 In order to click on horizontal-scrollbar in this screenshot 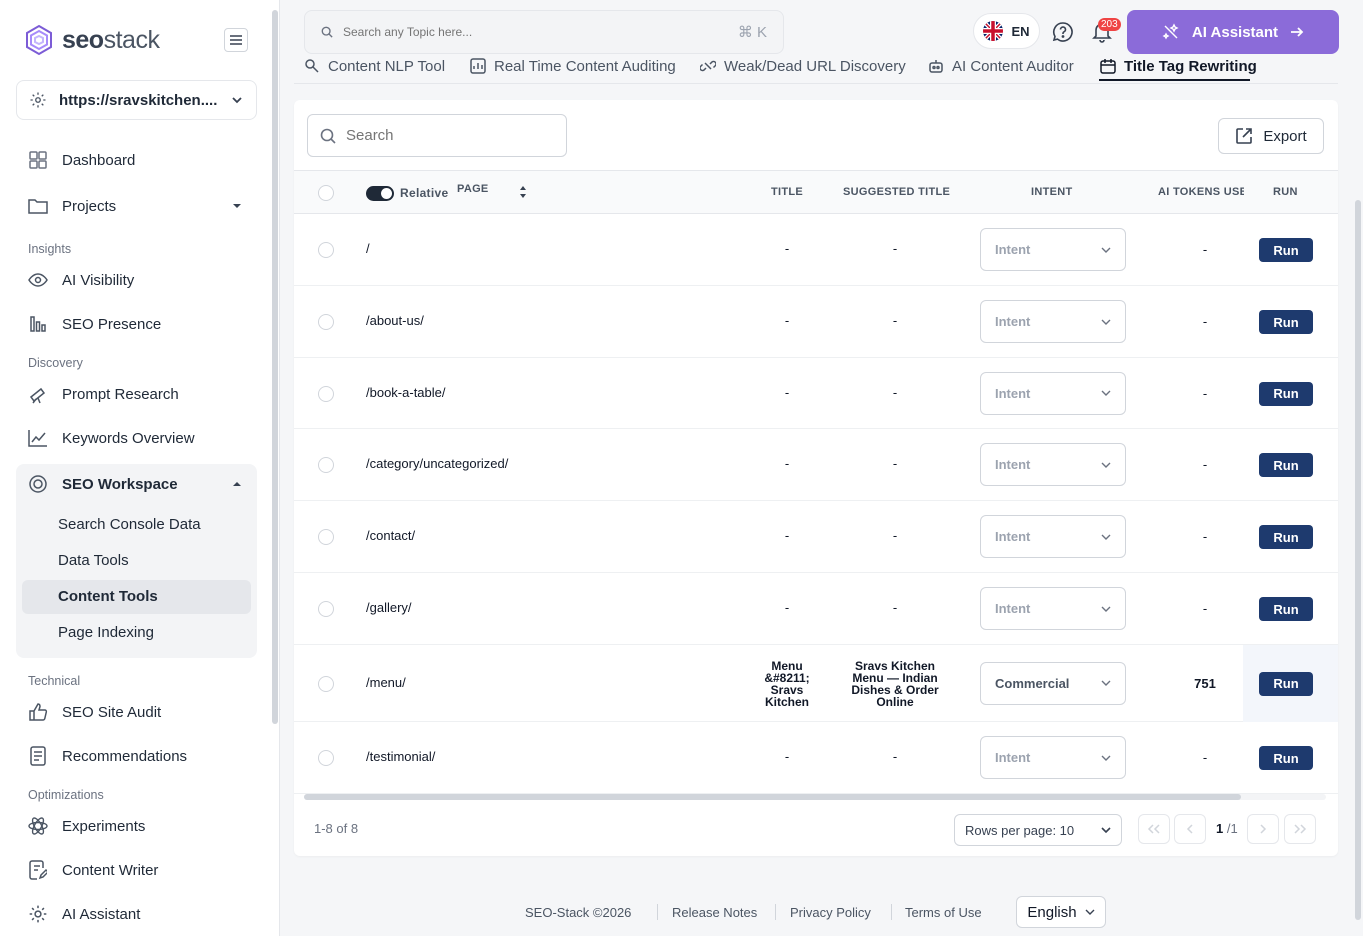, I will do `click(815, 797)`.